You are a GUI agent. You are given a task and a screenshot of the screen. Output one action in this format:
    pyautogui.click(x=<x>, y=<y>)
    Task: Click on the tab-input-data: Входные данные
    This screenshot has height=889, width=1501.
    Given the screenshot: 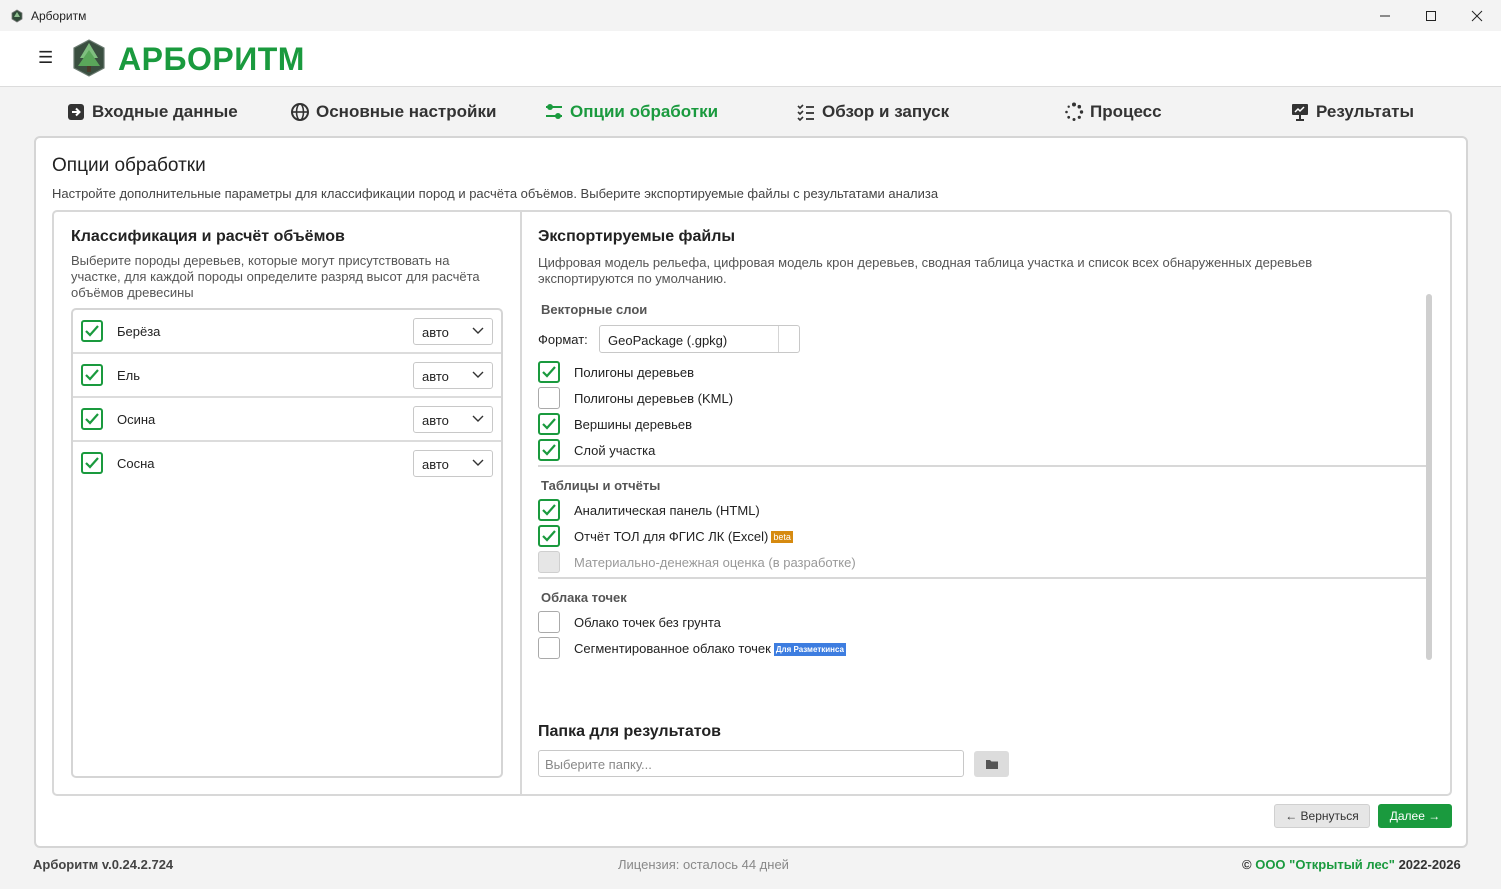 What is the action you would take?
    pyautogui.click(x=152, y=112)
    